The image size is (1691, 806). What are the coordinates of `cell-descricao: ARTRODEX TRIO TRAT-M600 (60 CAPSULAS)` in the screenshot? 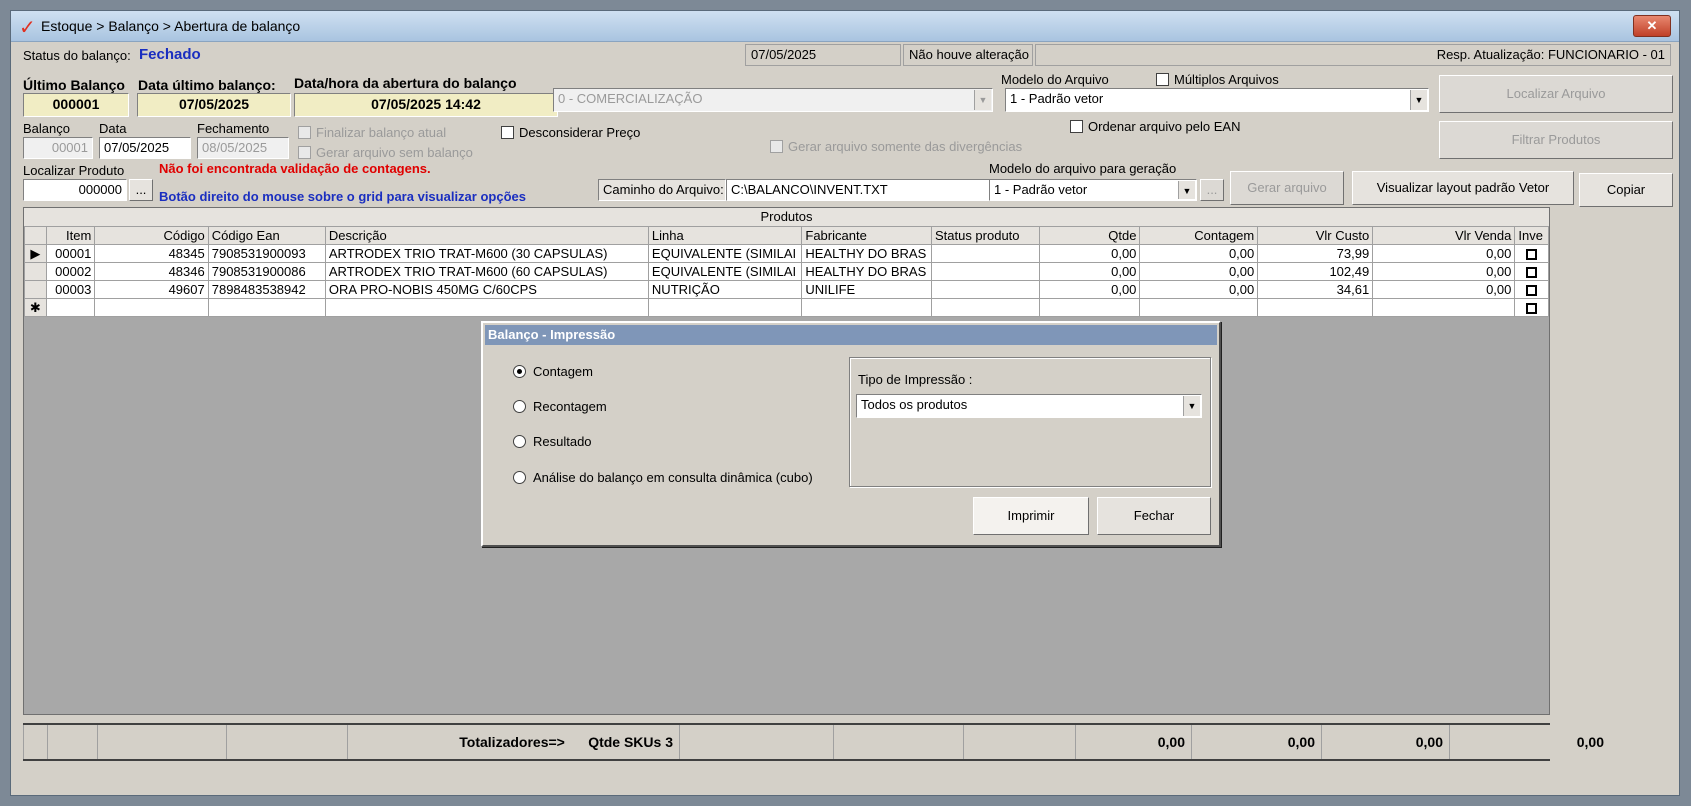 It's located at (486, 271).